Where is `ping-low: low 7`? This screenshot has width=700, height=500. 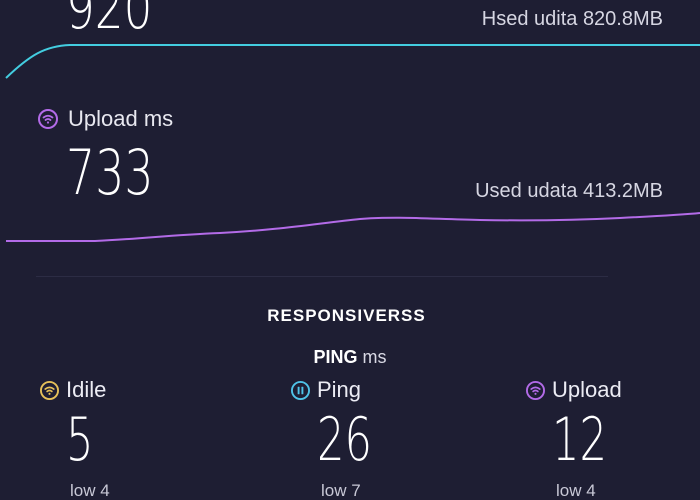 ping-low: low 7 is located at coordinates (341, 490).